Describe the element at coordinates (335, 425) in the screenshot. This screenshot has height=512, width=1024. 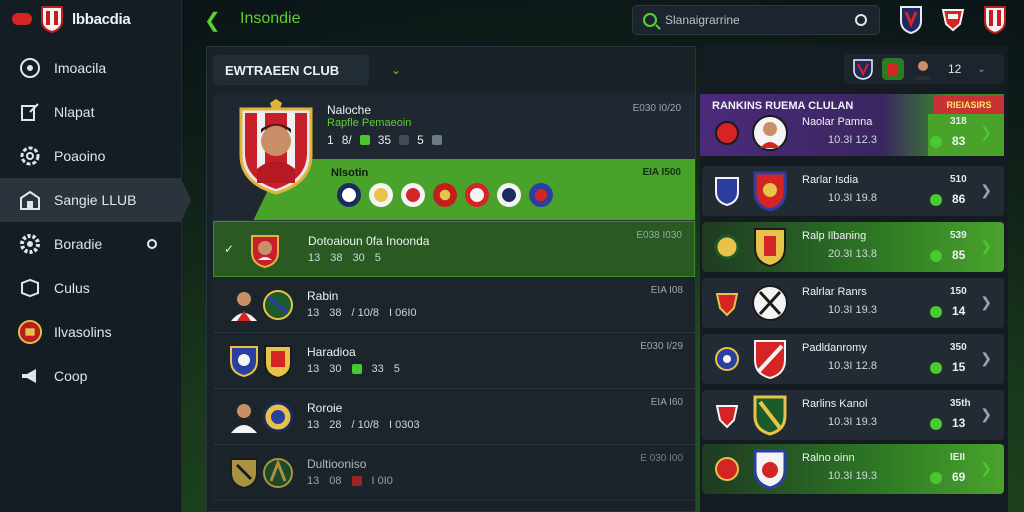
I see `stat-value: 28` at that location.